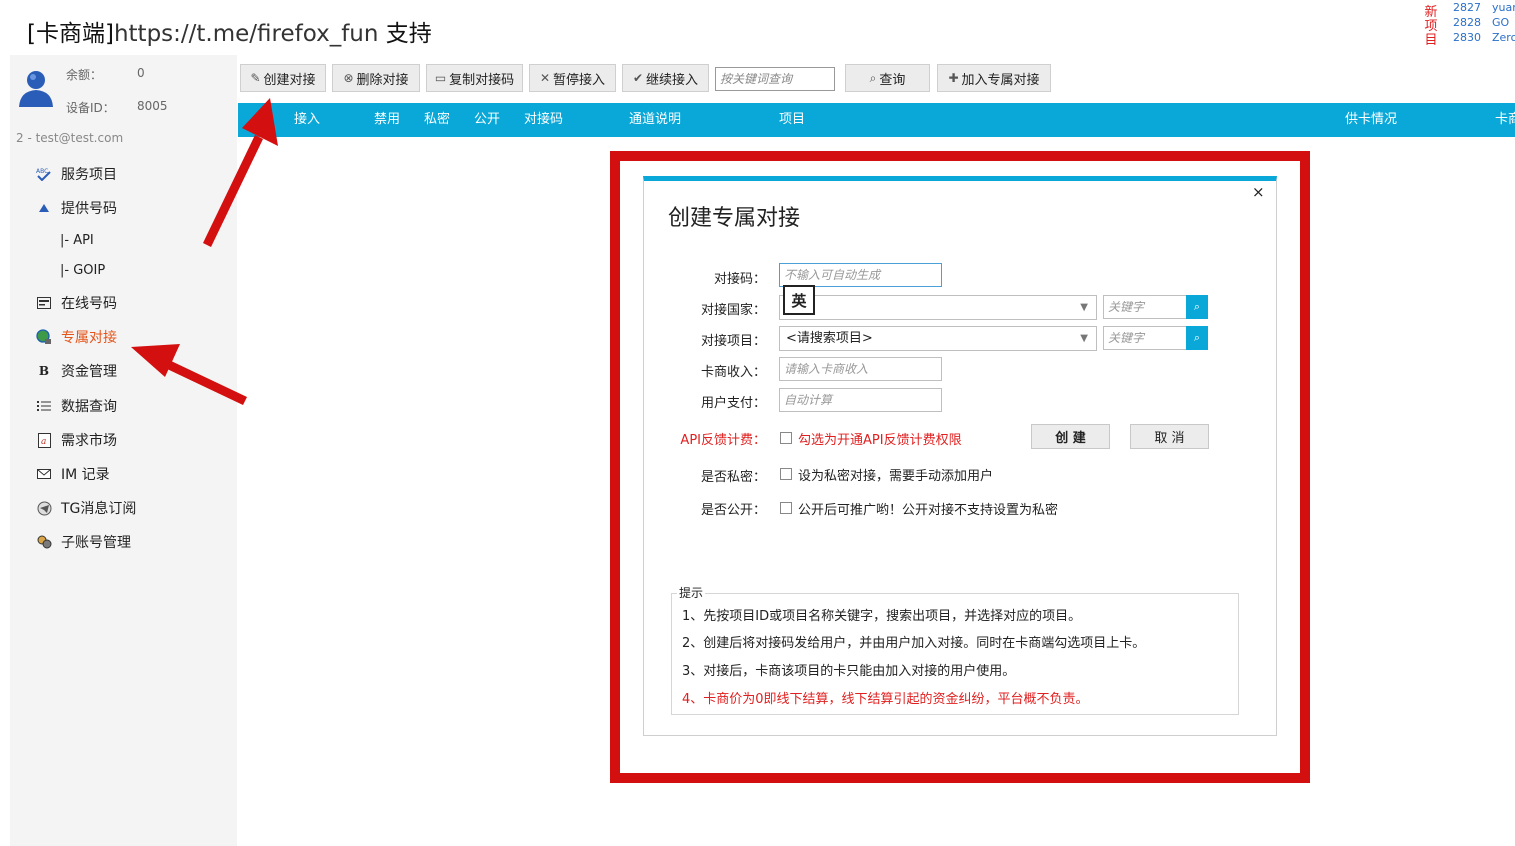 Image resolution: width=1515 pixels, height=846 pixels. What do you see at coordinates (96, 543) in the screenshot?
I see `sidebar-item-label: 子账号管理` at bounding box center [96, 543].